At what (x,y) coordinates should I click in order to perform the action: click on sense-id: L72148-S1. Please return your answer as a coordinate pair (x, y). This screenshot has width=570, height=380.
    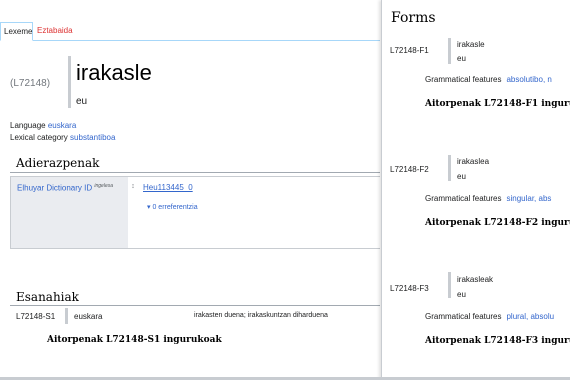
    Looking at the image, I should click on (36, 316).